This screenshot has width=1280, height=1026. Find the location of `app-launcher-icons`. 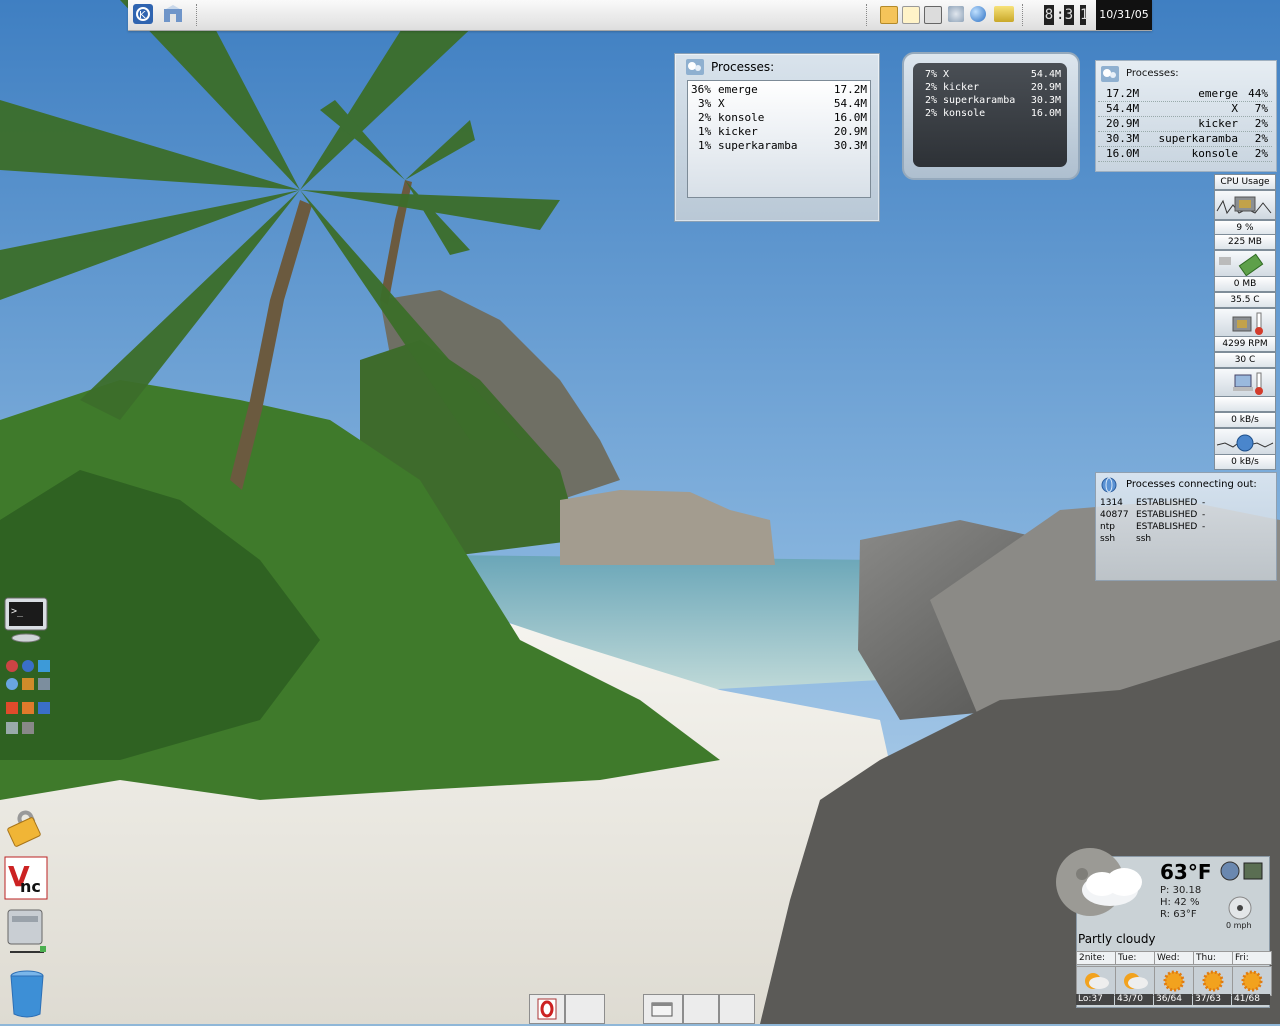

app-launcher-icons is located at coordinates (28, 697).